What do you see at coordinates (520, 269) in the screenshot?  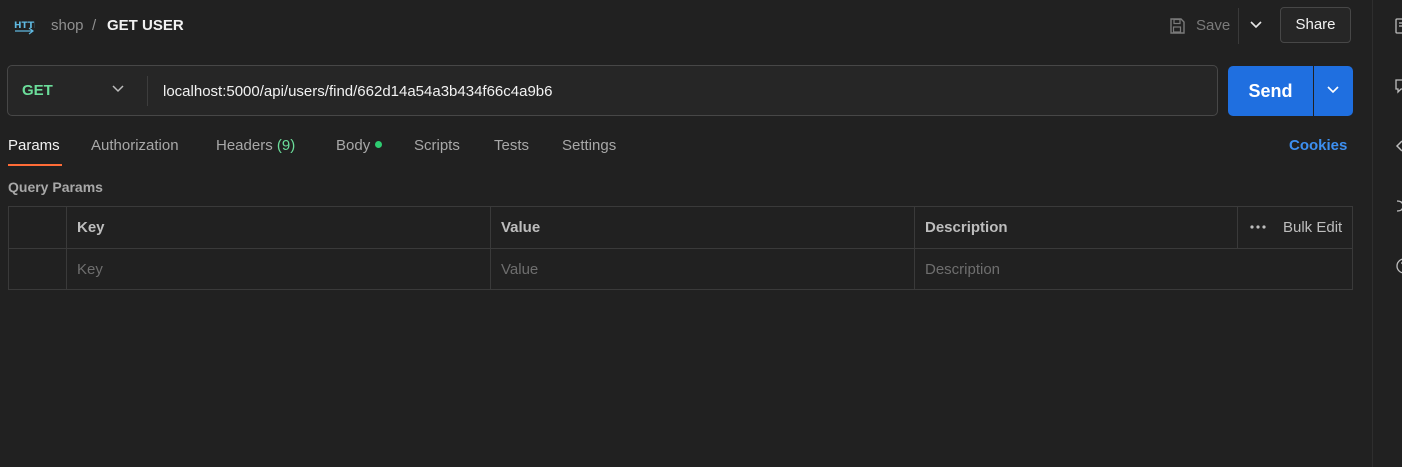 I see `value-placeholder: Value` at bounding box center [520, 269].